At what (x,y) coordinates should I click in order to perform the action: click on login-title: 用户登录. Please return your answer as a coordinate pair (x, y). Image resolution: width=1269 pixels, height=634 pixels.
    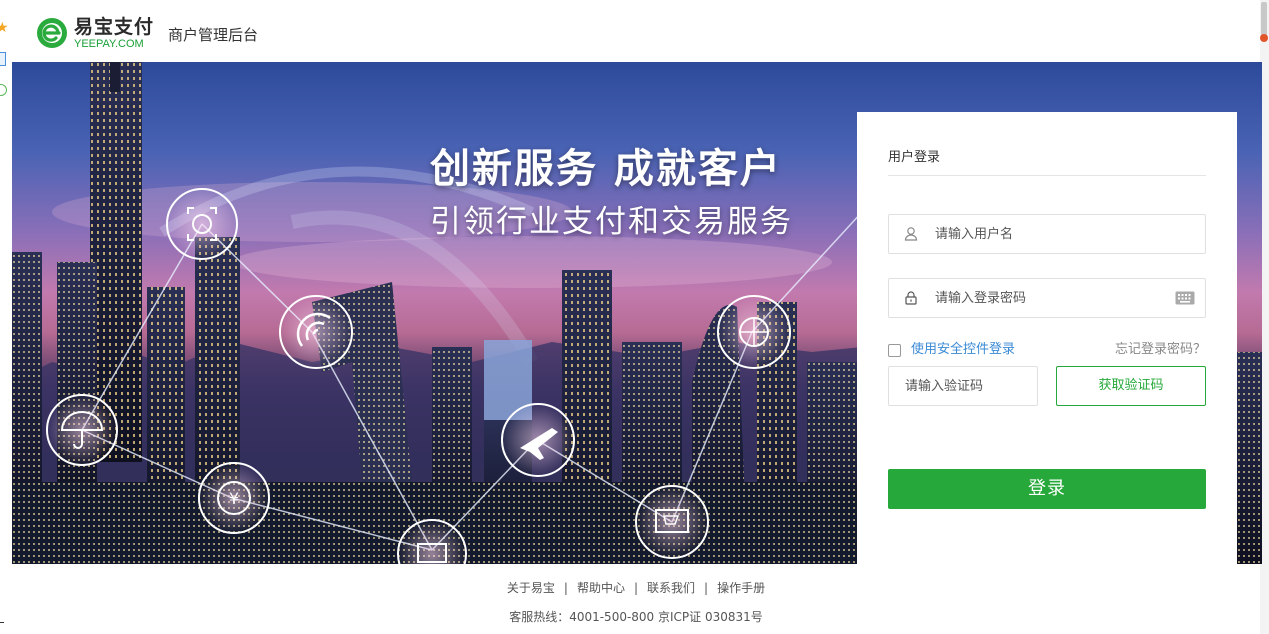
    Looking at the image, I should click on (914, 157).